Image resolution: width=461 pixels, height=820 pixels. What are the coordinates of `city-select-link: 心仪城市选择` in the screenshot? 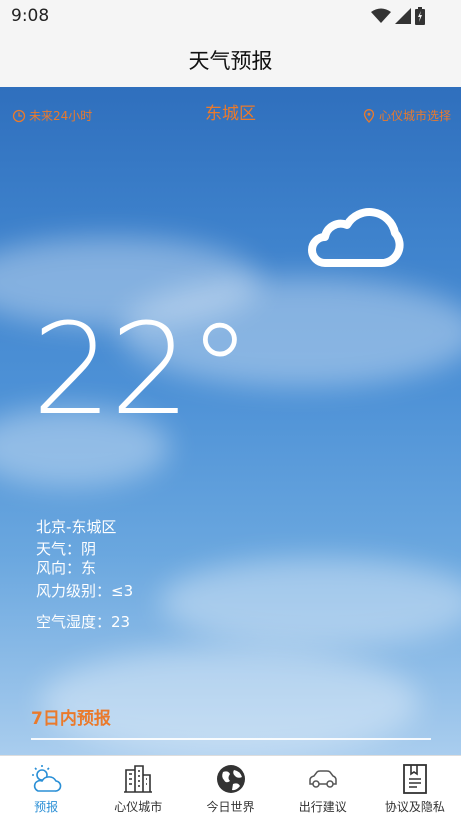 It's located at (406, 115).